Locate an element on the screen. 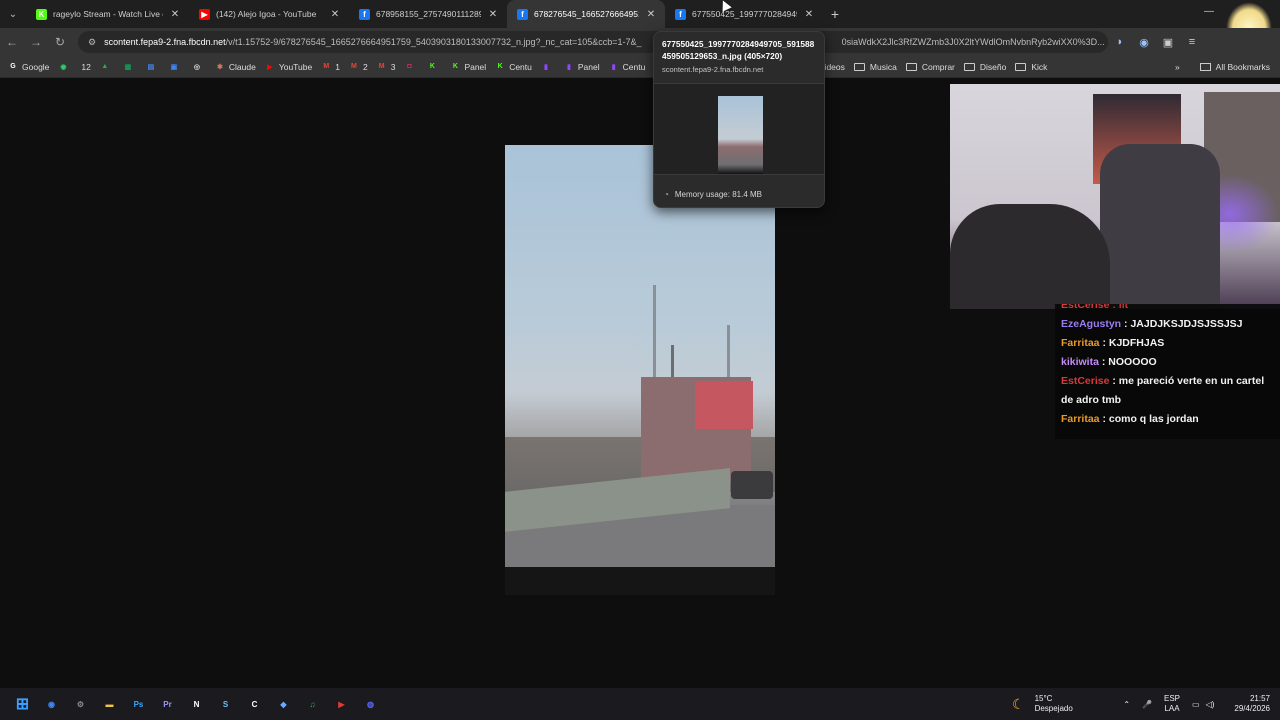  extension-2-icon: ◉ is located at coordinates (1144, 42).